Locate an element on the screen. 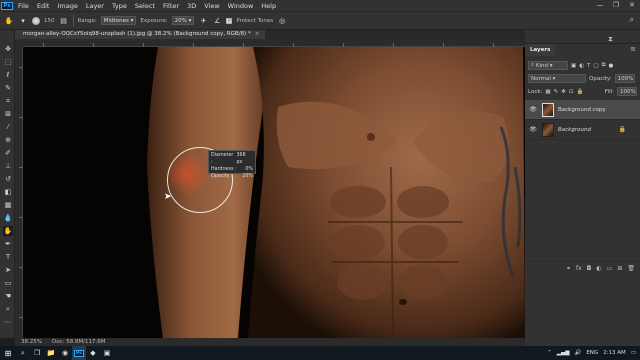  lock-image-icon: ✎ is located at coordinates (556, 92).